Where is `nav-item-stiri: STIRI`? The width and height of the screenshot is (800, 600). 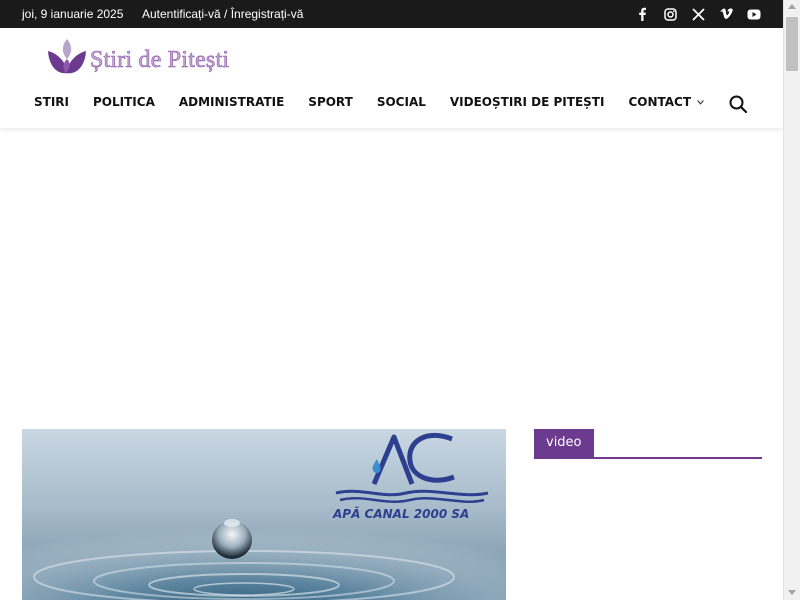
nav-item-stiri: STIRI is located at coordinates (51, 102).